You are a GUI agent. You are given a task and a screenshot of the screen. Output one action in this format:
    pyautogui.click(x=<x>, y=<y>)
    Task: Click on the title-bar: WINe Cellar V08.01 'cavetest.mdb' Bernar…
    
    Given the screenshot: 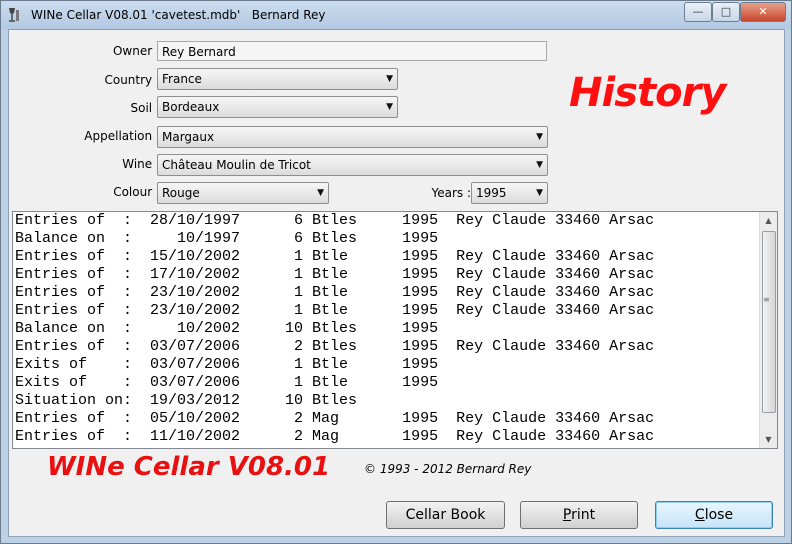 What is the action you would take?
    pyautogui.click(x=396, y=15)
    